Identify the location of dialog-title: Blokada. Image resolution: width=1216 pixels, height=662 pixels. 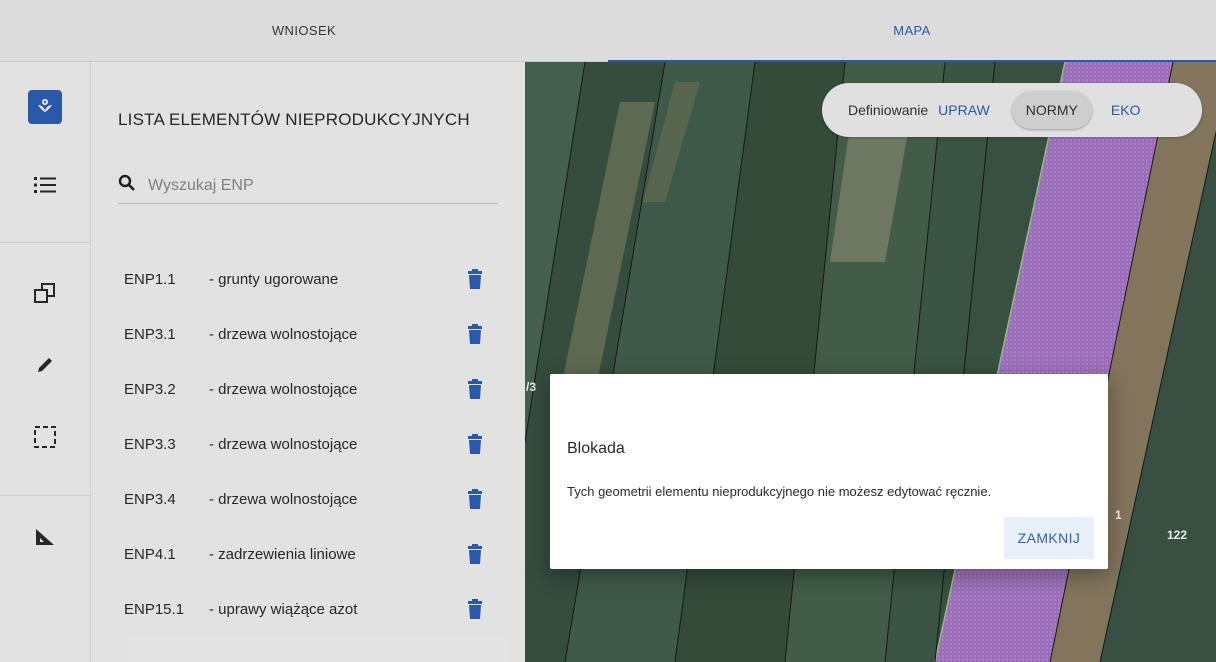
(596, 448).